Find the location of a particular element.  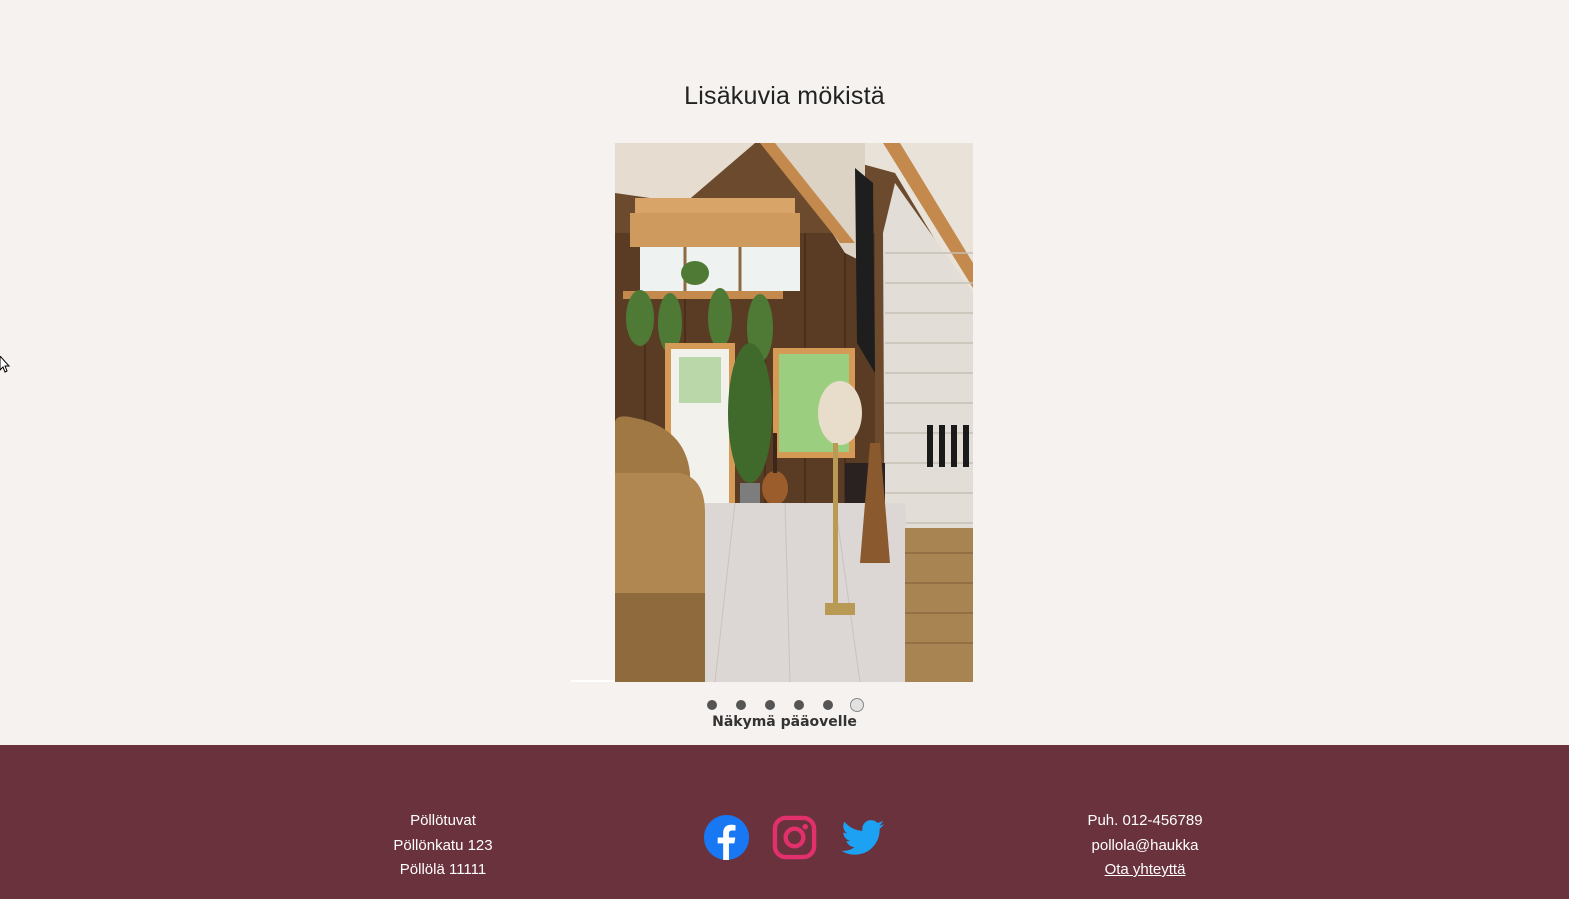

slide-progress-line is located at coordinates (593, 681).